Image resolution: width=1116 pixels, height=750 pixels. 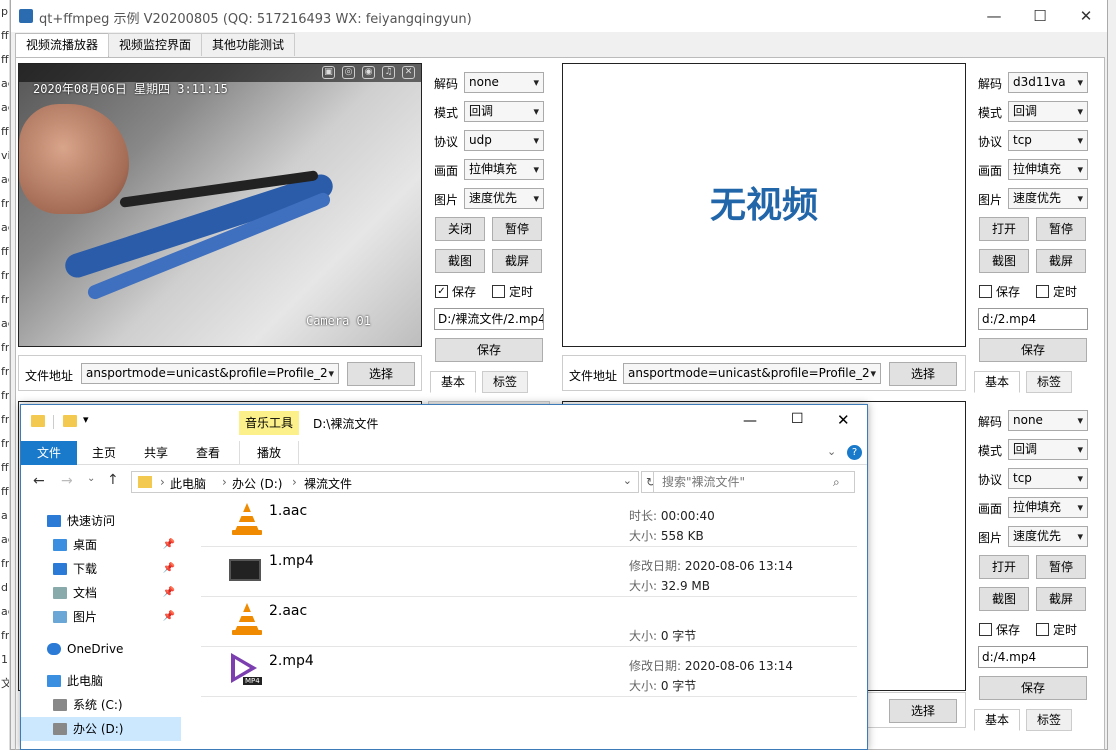 What do you see at coordinates (504, 140) in the screenshot?
I see `protocol-select: udp` at bounding box center [504, 140].